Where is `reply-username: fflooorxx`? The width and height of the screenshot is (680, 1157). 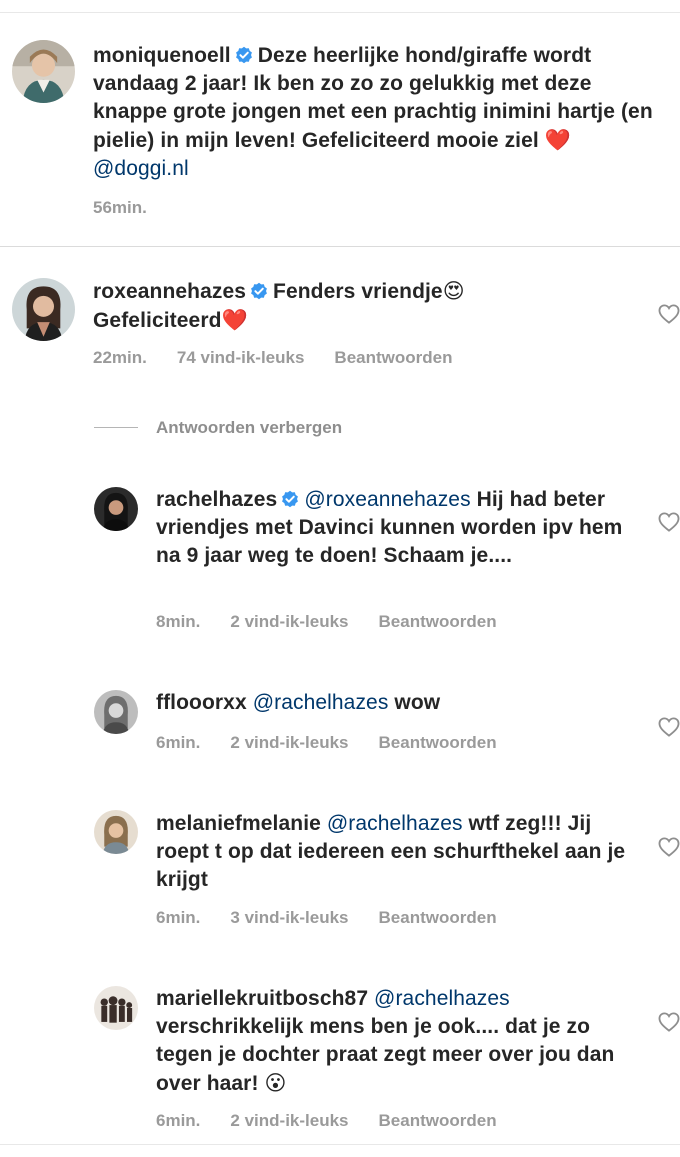 reply-username: fflooorxx is located at coordinates (201, 702).